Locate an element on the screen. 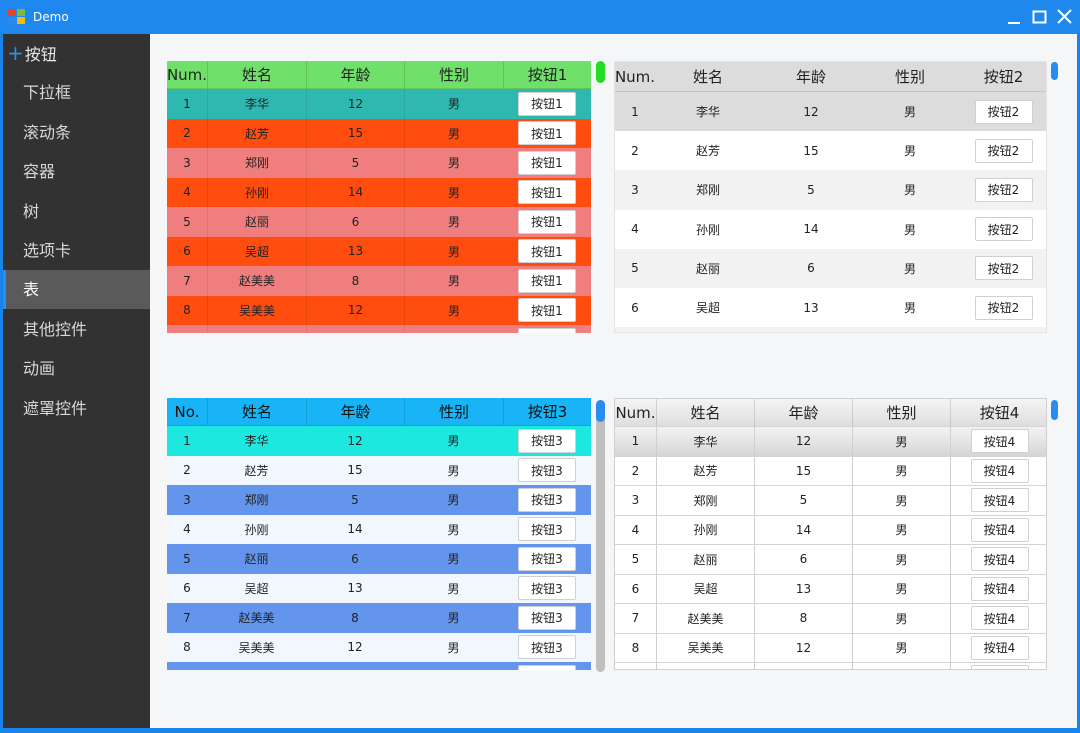  table-row: 3 郑刚 5 男按钮1 is located at coordinates (379, 163).